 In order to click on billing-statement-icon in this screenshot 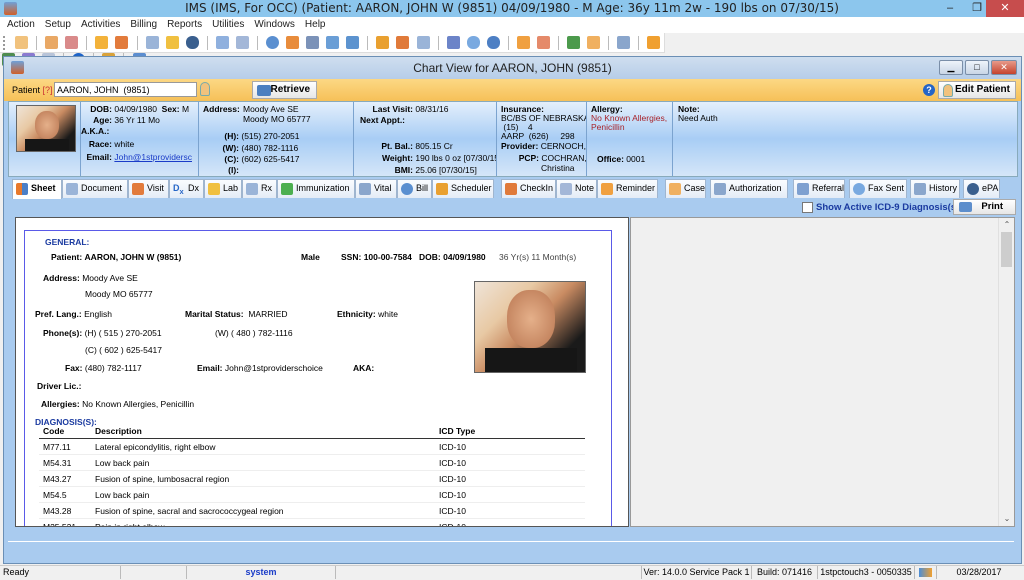, I will do `click(293, 42)`.